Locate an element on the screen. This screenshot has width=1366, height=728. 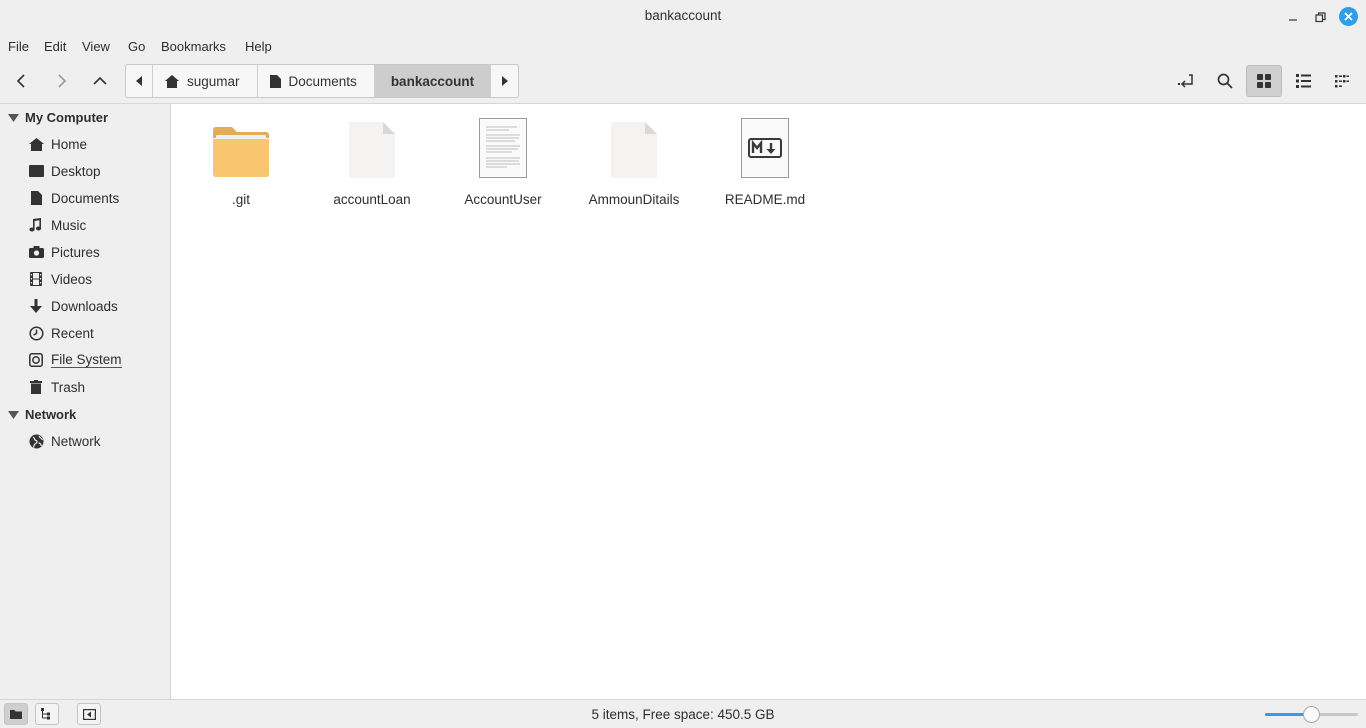
breadcrumb-scroll-left is located at coordinates (139, 81).